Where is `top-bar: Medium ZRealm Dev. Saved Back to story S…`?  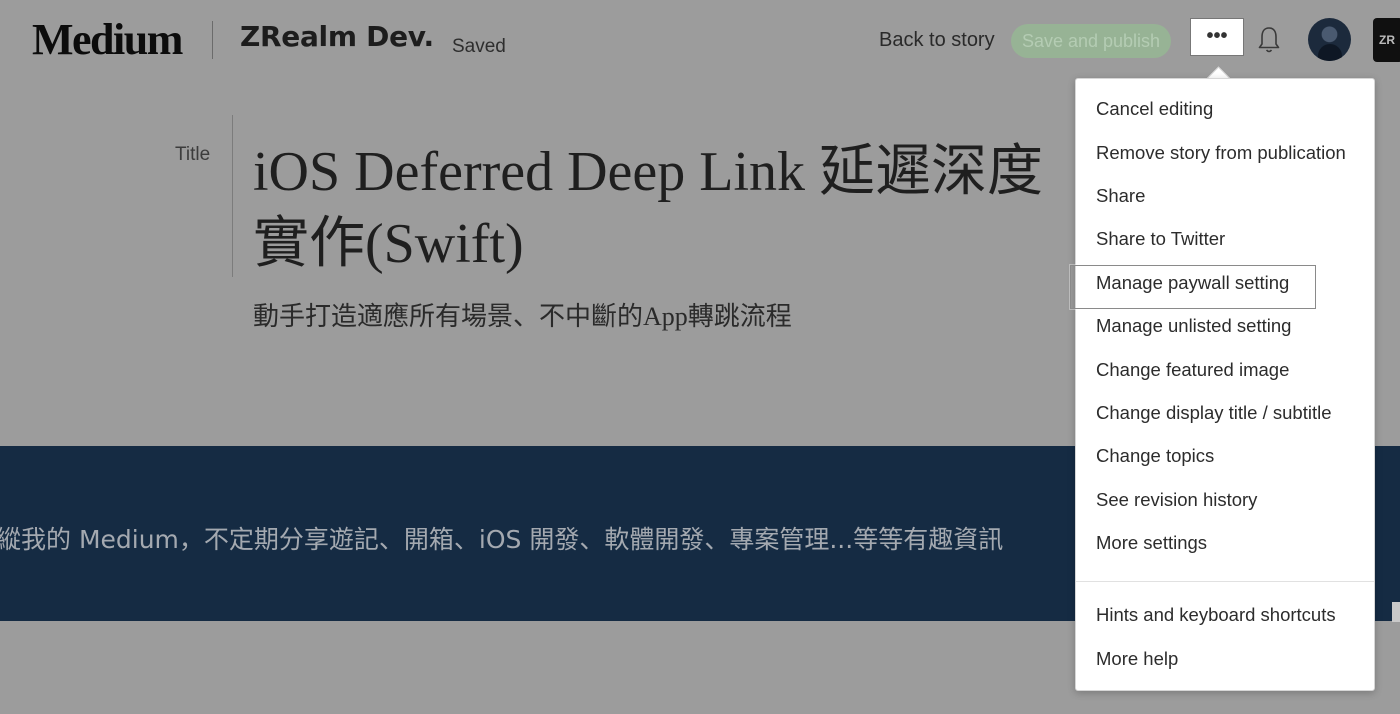 top-bar: Medium ZRealm Dev. Saved Back to story S… is located at coordinates (700, 41).